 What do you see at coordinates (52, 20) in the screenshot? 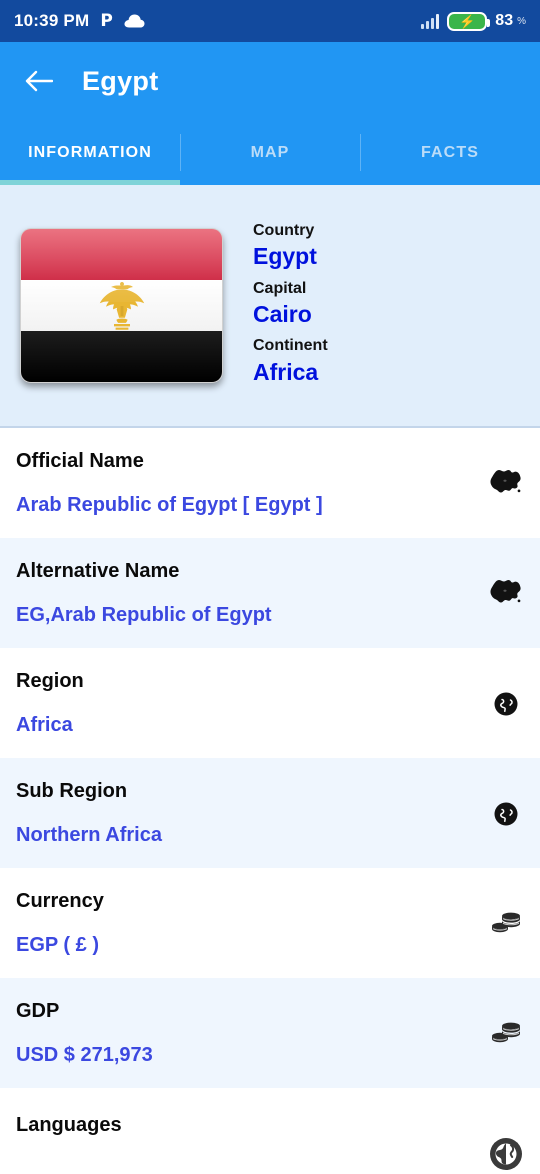
I see `status-time: 10:39 PM` at bounding box center [52, 20].